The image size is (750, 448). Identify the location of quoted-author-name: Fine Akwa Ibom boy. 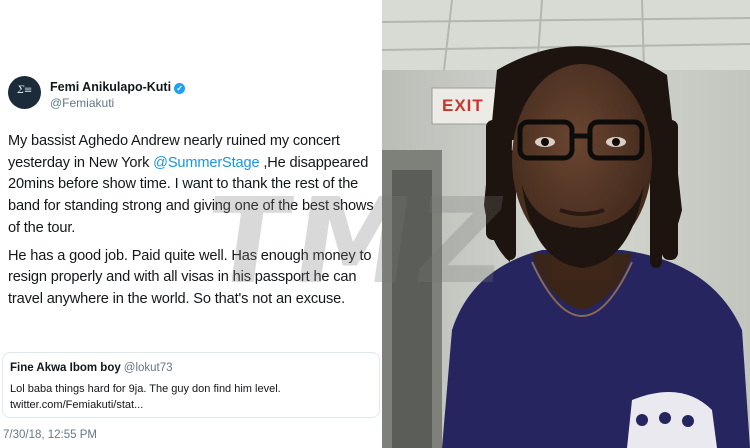
(65, 368).